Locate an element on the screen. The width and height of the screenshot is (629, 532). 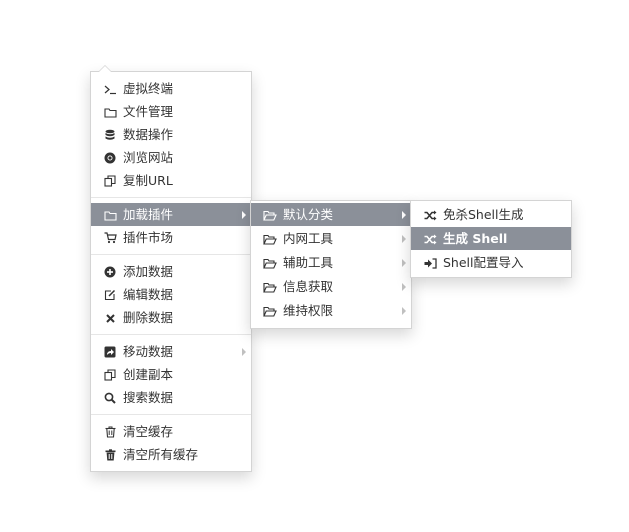
context-menu-plugins: 默认分类 内网工具 辅助工具 信息获取 维持权限 is located at coordinates (331, 264).